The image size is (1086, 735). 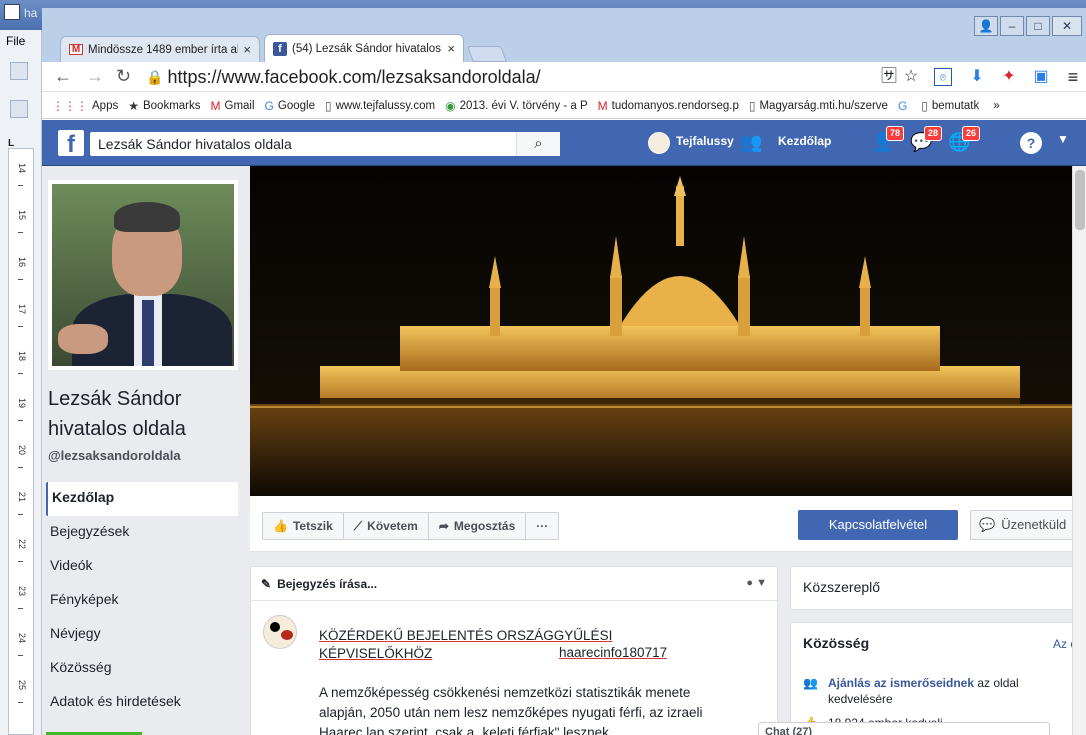 What do you see at coordinates (142, 499) in the screenshot?
I see `sidebar-item: Kezdőlap` at bounding box center [142, 499].